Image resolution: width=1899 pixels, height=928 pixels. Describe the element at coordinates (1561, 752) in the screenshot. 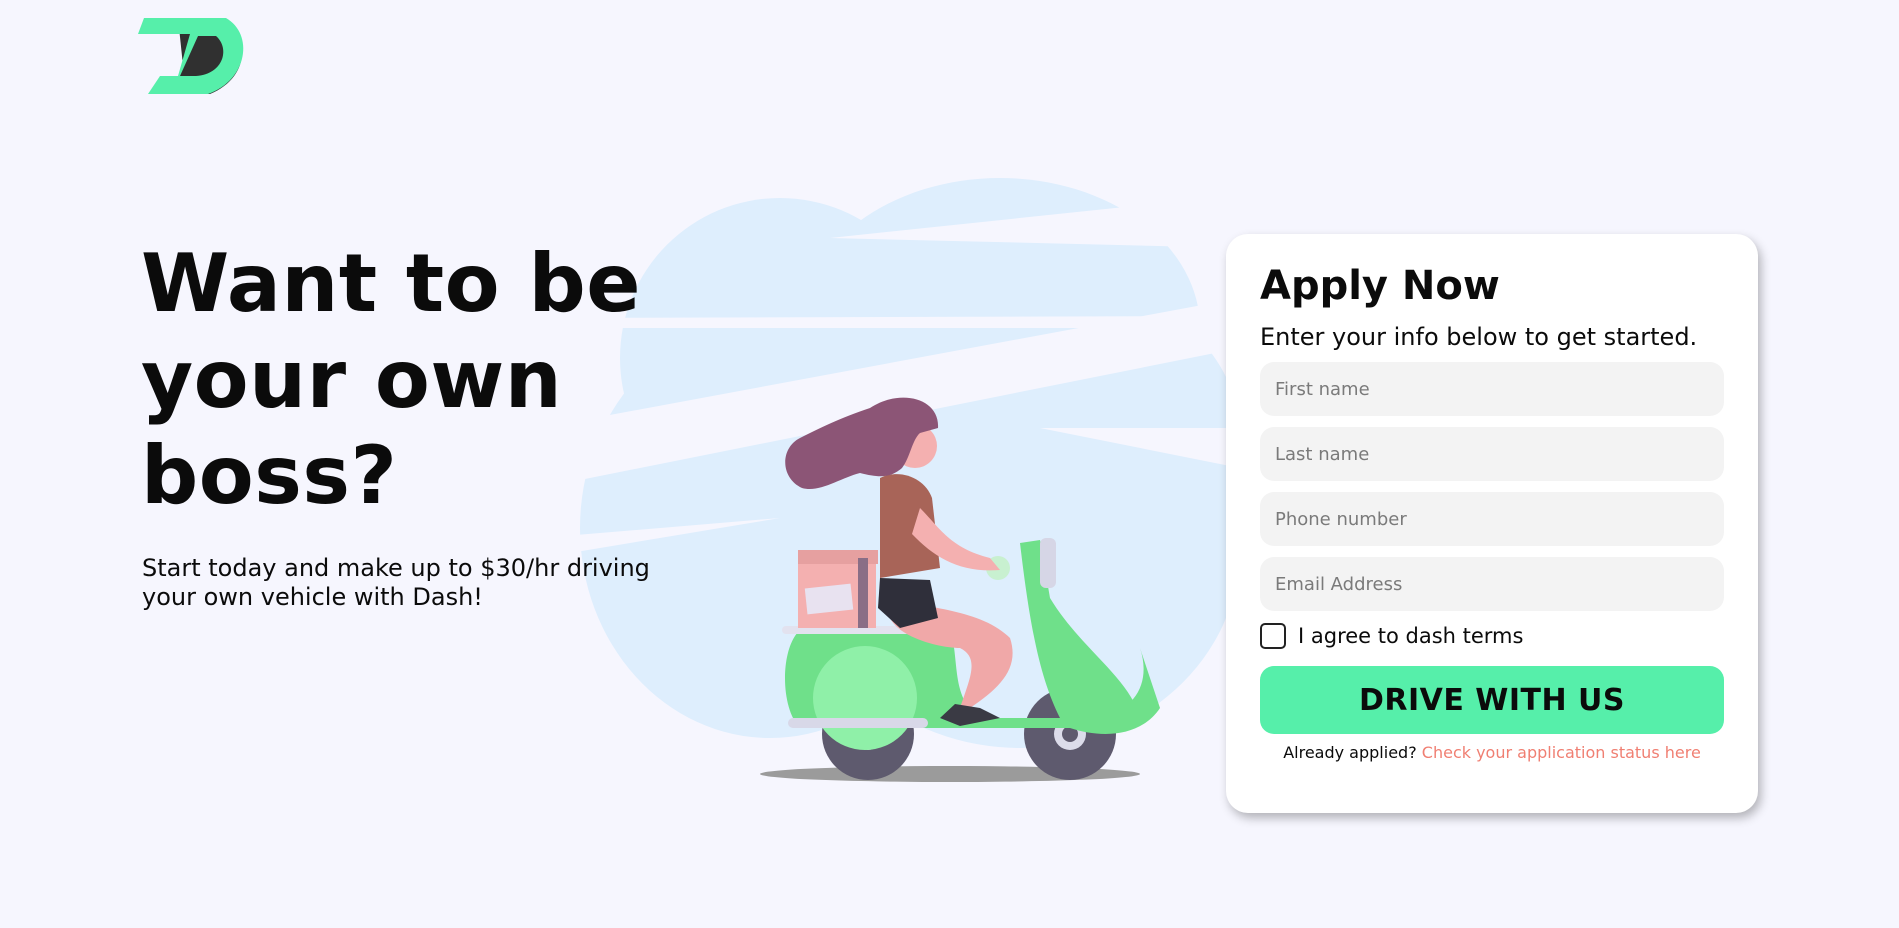

I see `check-status-link: Check your application status here` at that location.